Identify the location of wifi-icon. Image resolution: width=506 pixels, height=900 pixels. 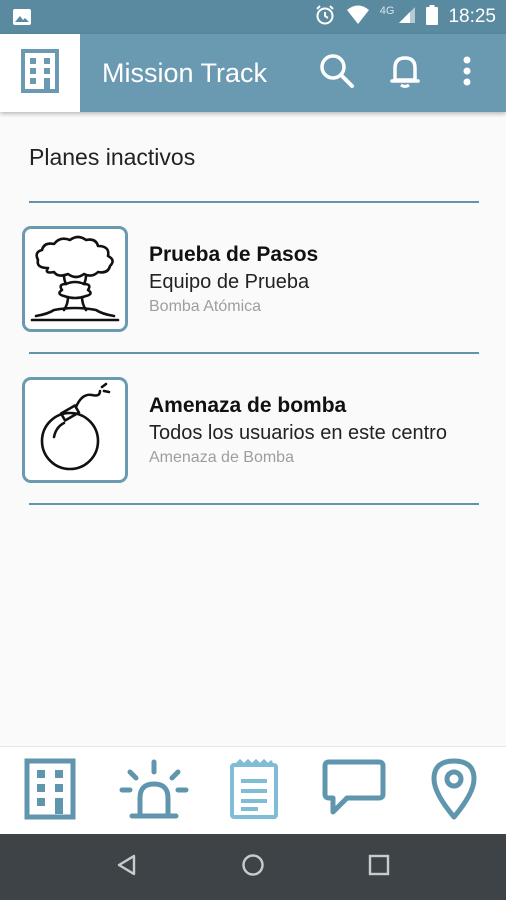
(358, 17).